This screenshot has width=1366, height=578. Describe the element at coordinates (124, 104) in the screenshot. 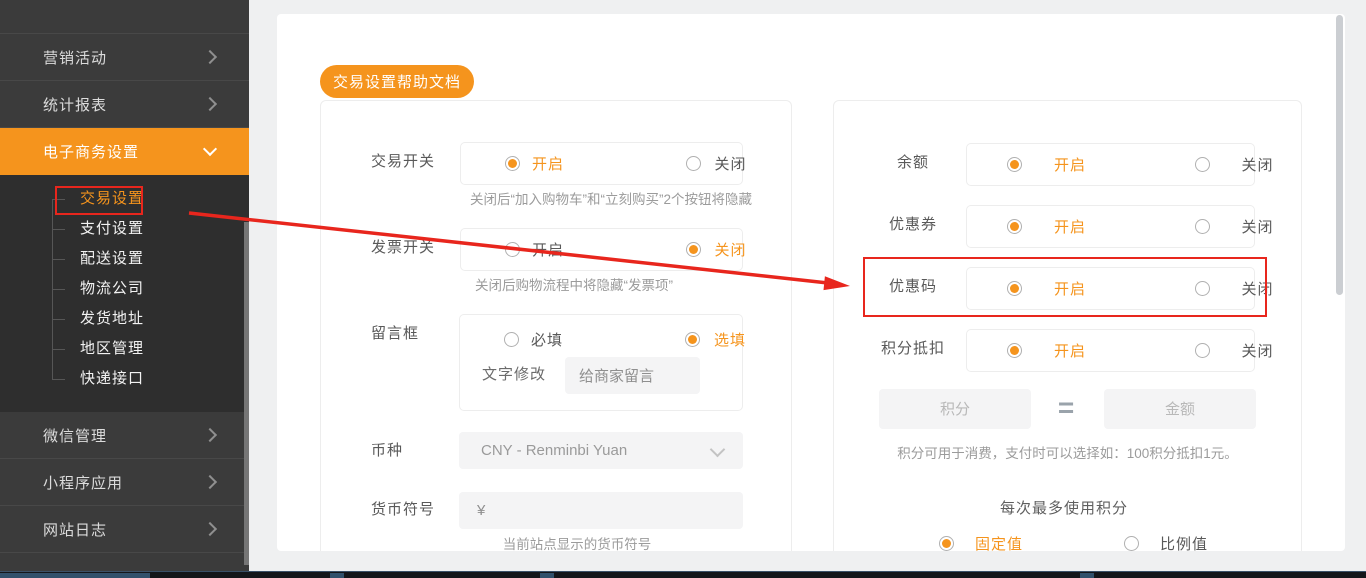

I see `sidebar-item-reports: 统计报表` at that location.